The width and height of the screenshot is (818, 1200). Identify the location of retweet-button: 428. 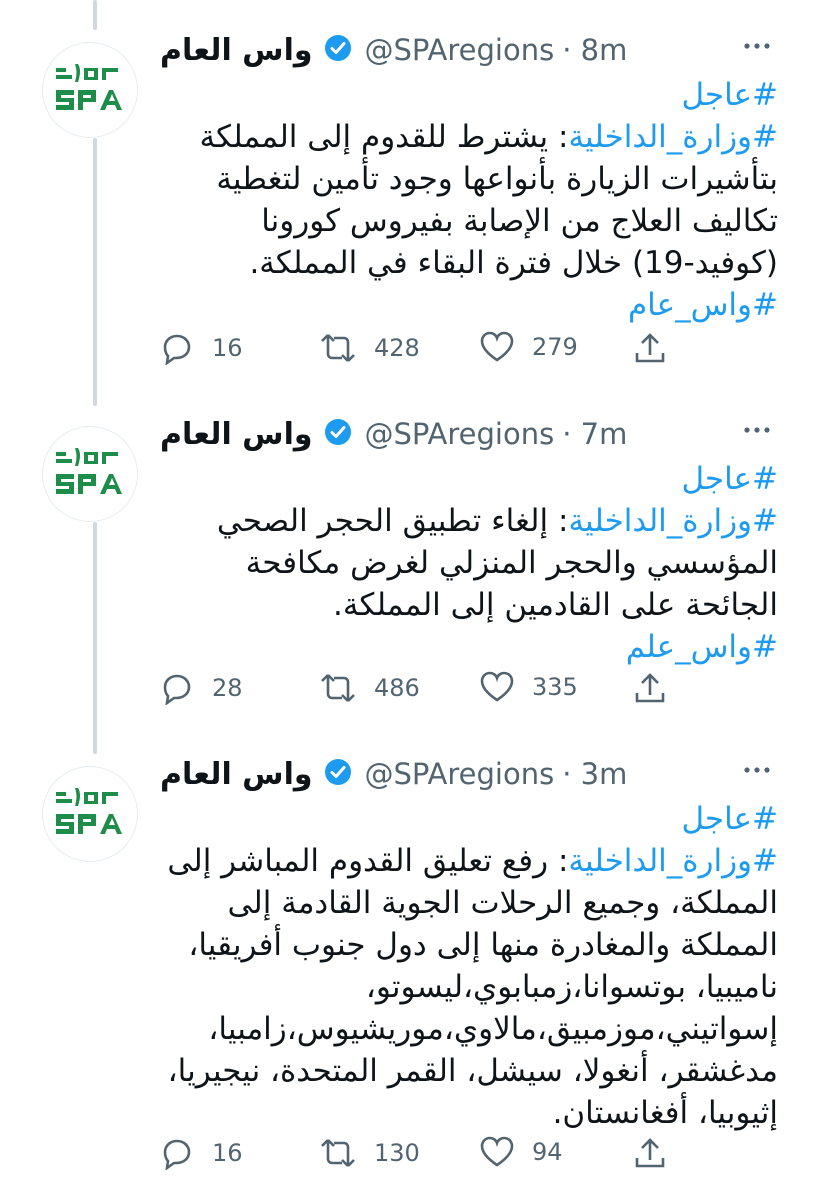
(370, 348).